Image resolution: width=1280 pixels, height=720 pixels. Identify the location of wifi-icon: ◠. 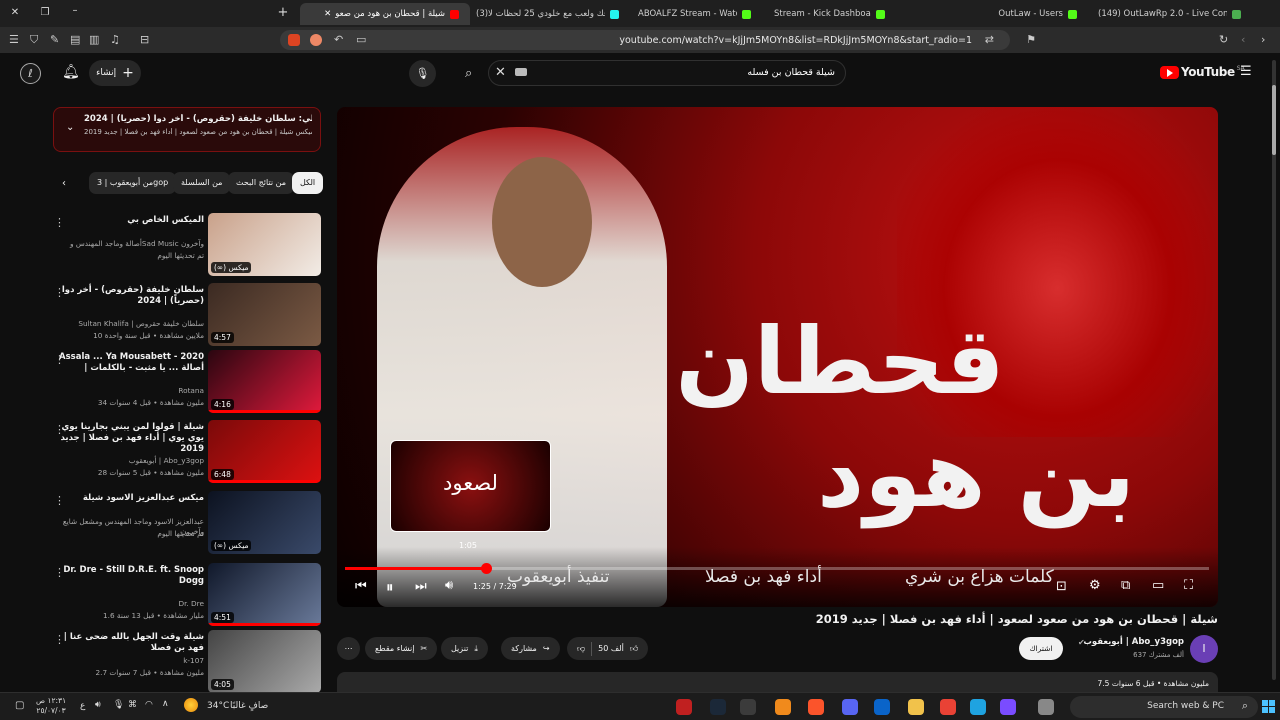
(149, 705).